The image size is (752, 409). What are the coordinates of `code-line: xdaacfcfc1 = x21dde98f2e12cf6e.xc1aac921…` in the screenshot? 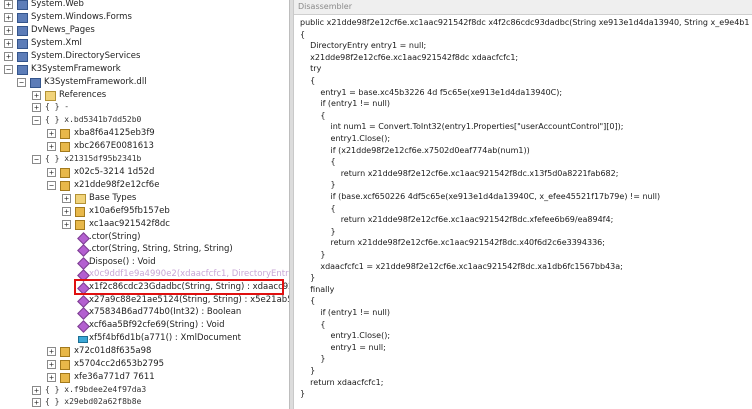 It's located at (461, 266).